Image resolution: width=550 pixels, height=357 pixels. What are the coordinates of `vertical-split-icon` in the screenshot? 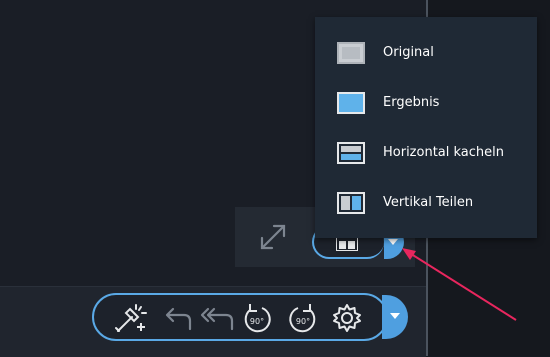 It's located at (351, 205).